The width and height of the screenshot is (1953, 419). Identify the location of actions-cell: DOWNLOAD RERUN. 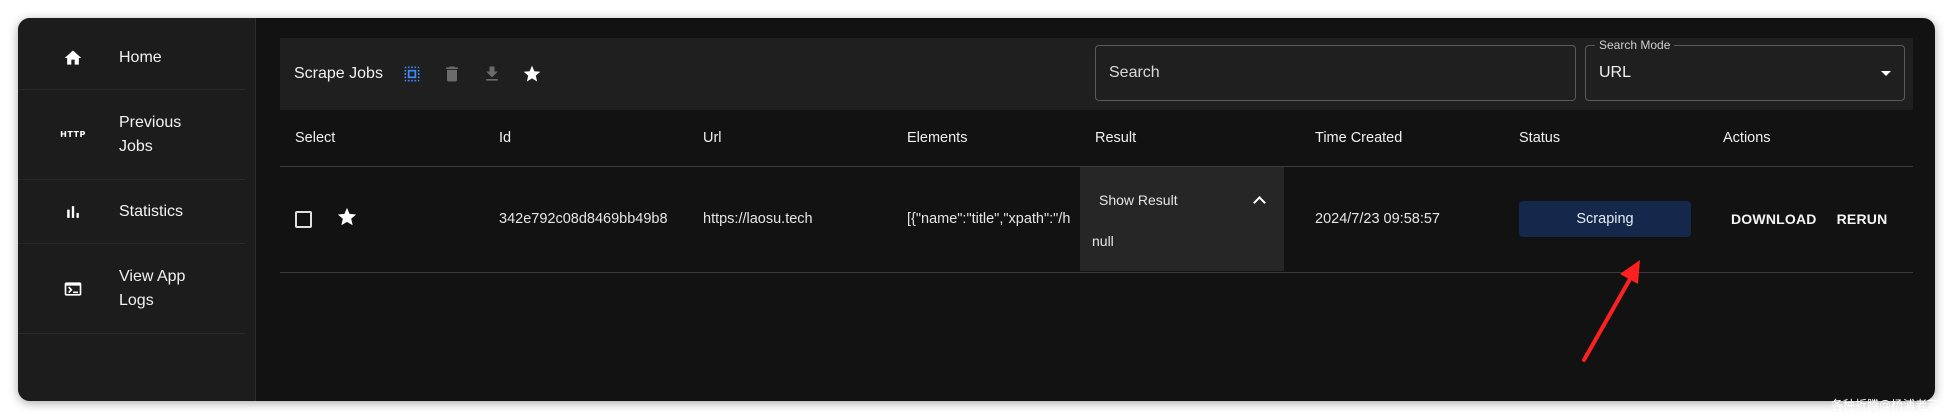
(1810, 219).